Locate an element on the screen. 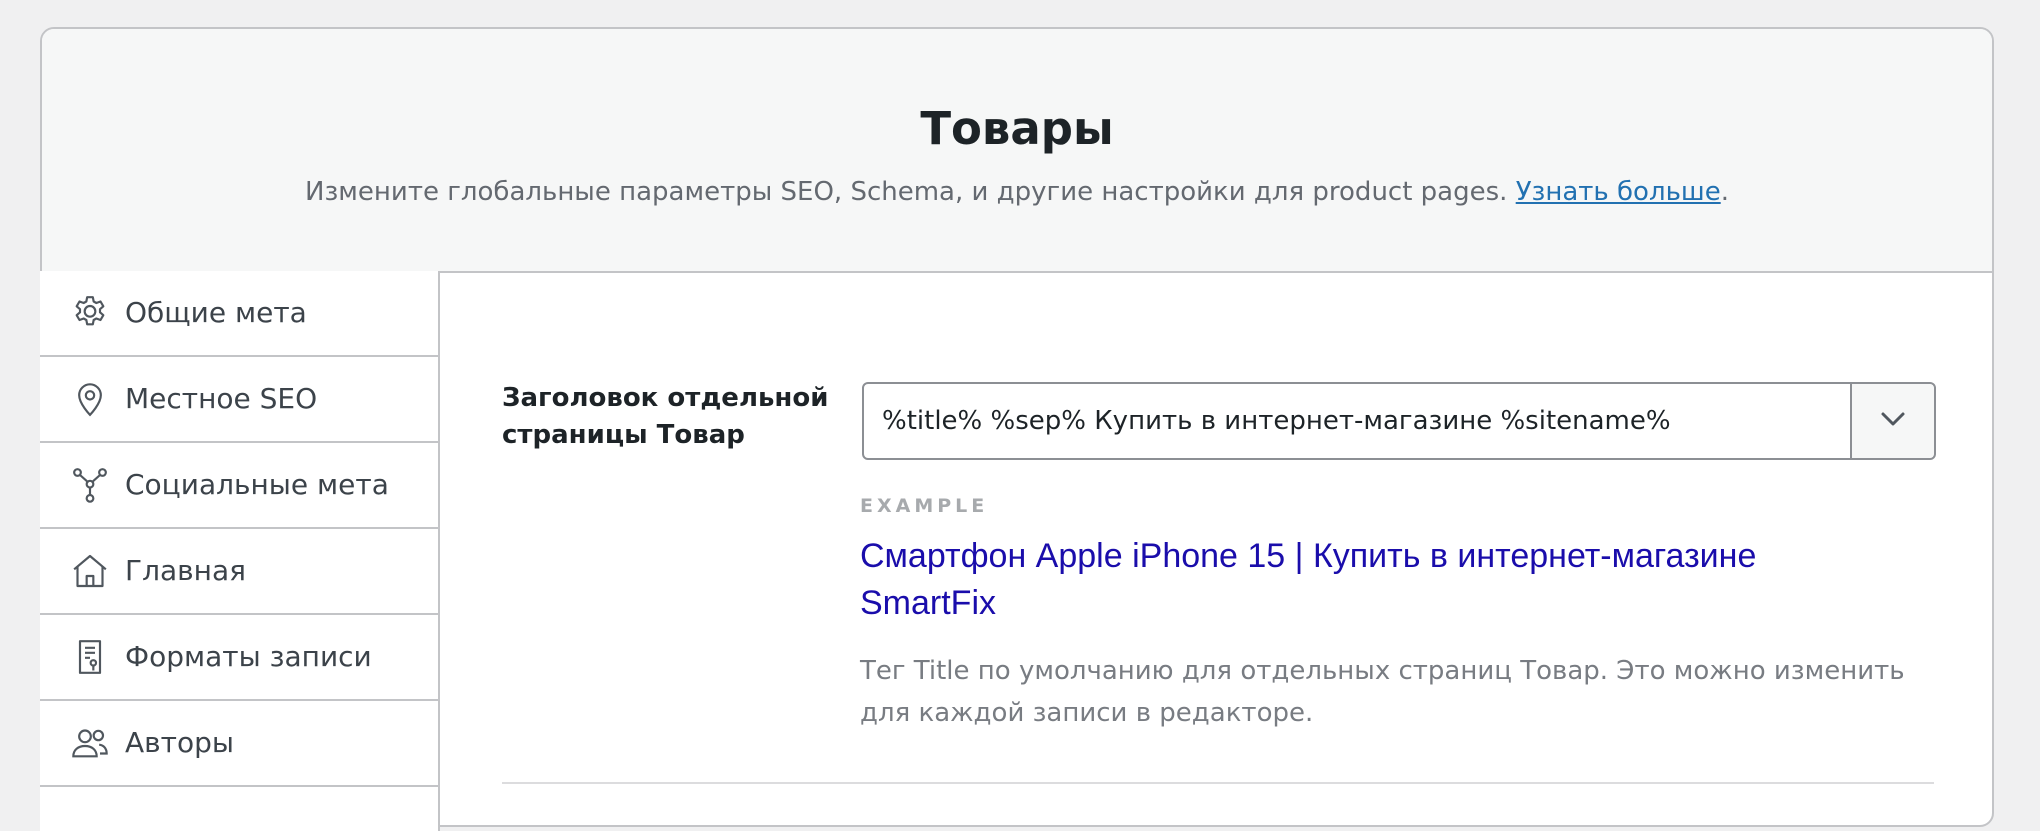 Image resolution: width=2040 pixels, height=831 pixels. location-pin-icon is located at coordinates (90, 399).